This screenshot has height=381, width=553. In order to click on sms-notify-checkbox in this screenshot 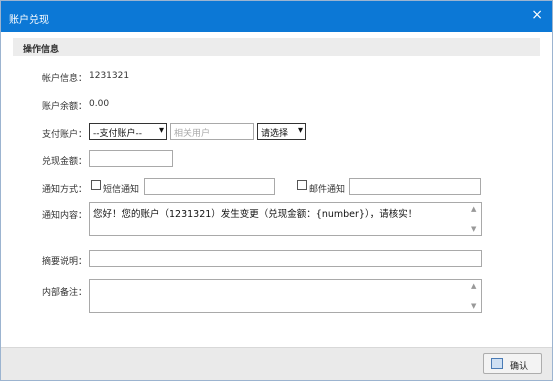, I will do `click(96, 185)`.